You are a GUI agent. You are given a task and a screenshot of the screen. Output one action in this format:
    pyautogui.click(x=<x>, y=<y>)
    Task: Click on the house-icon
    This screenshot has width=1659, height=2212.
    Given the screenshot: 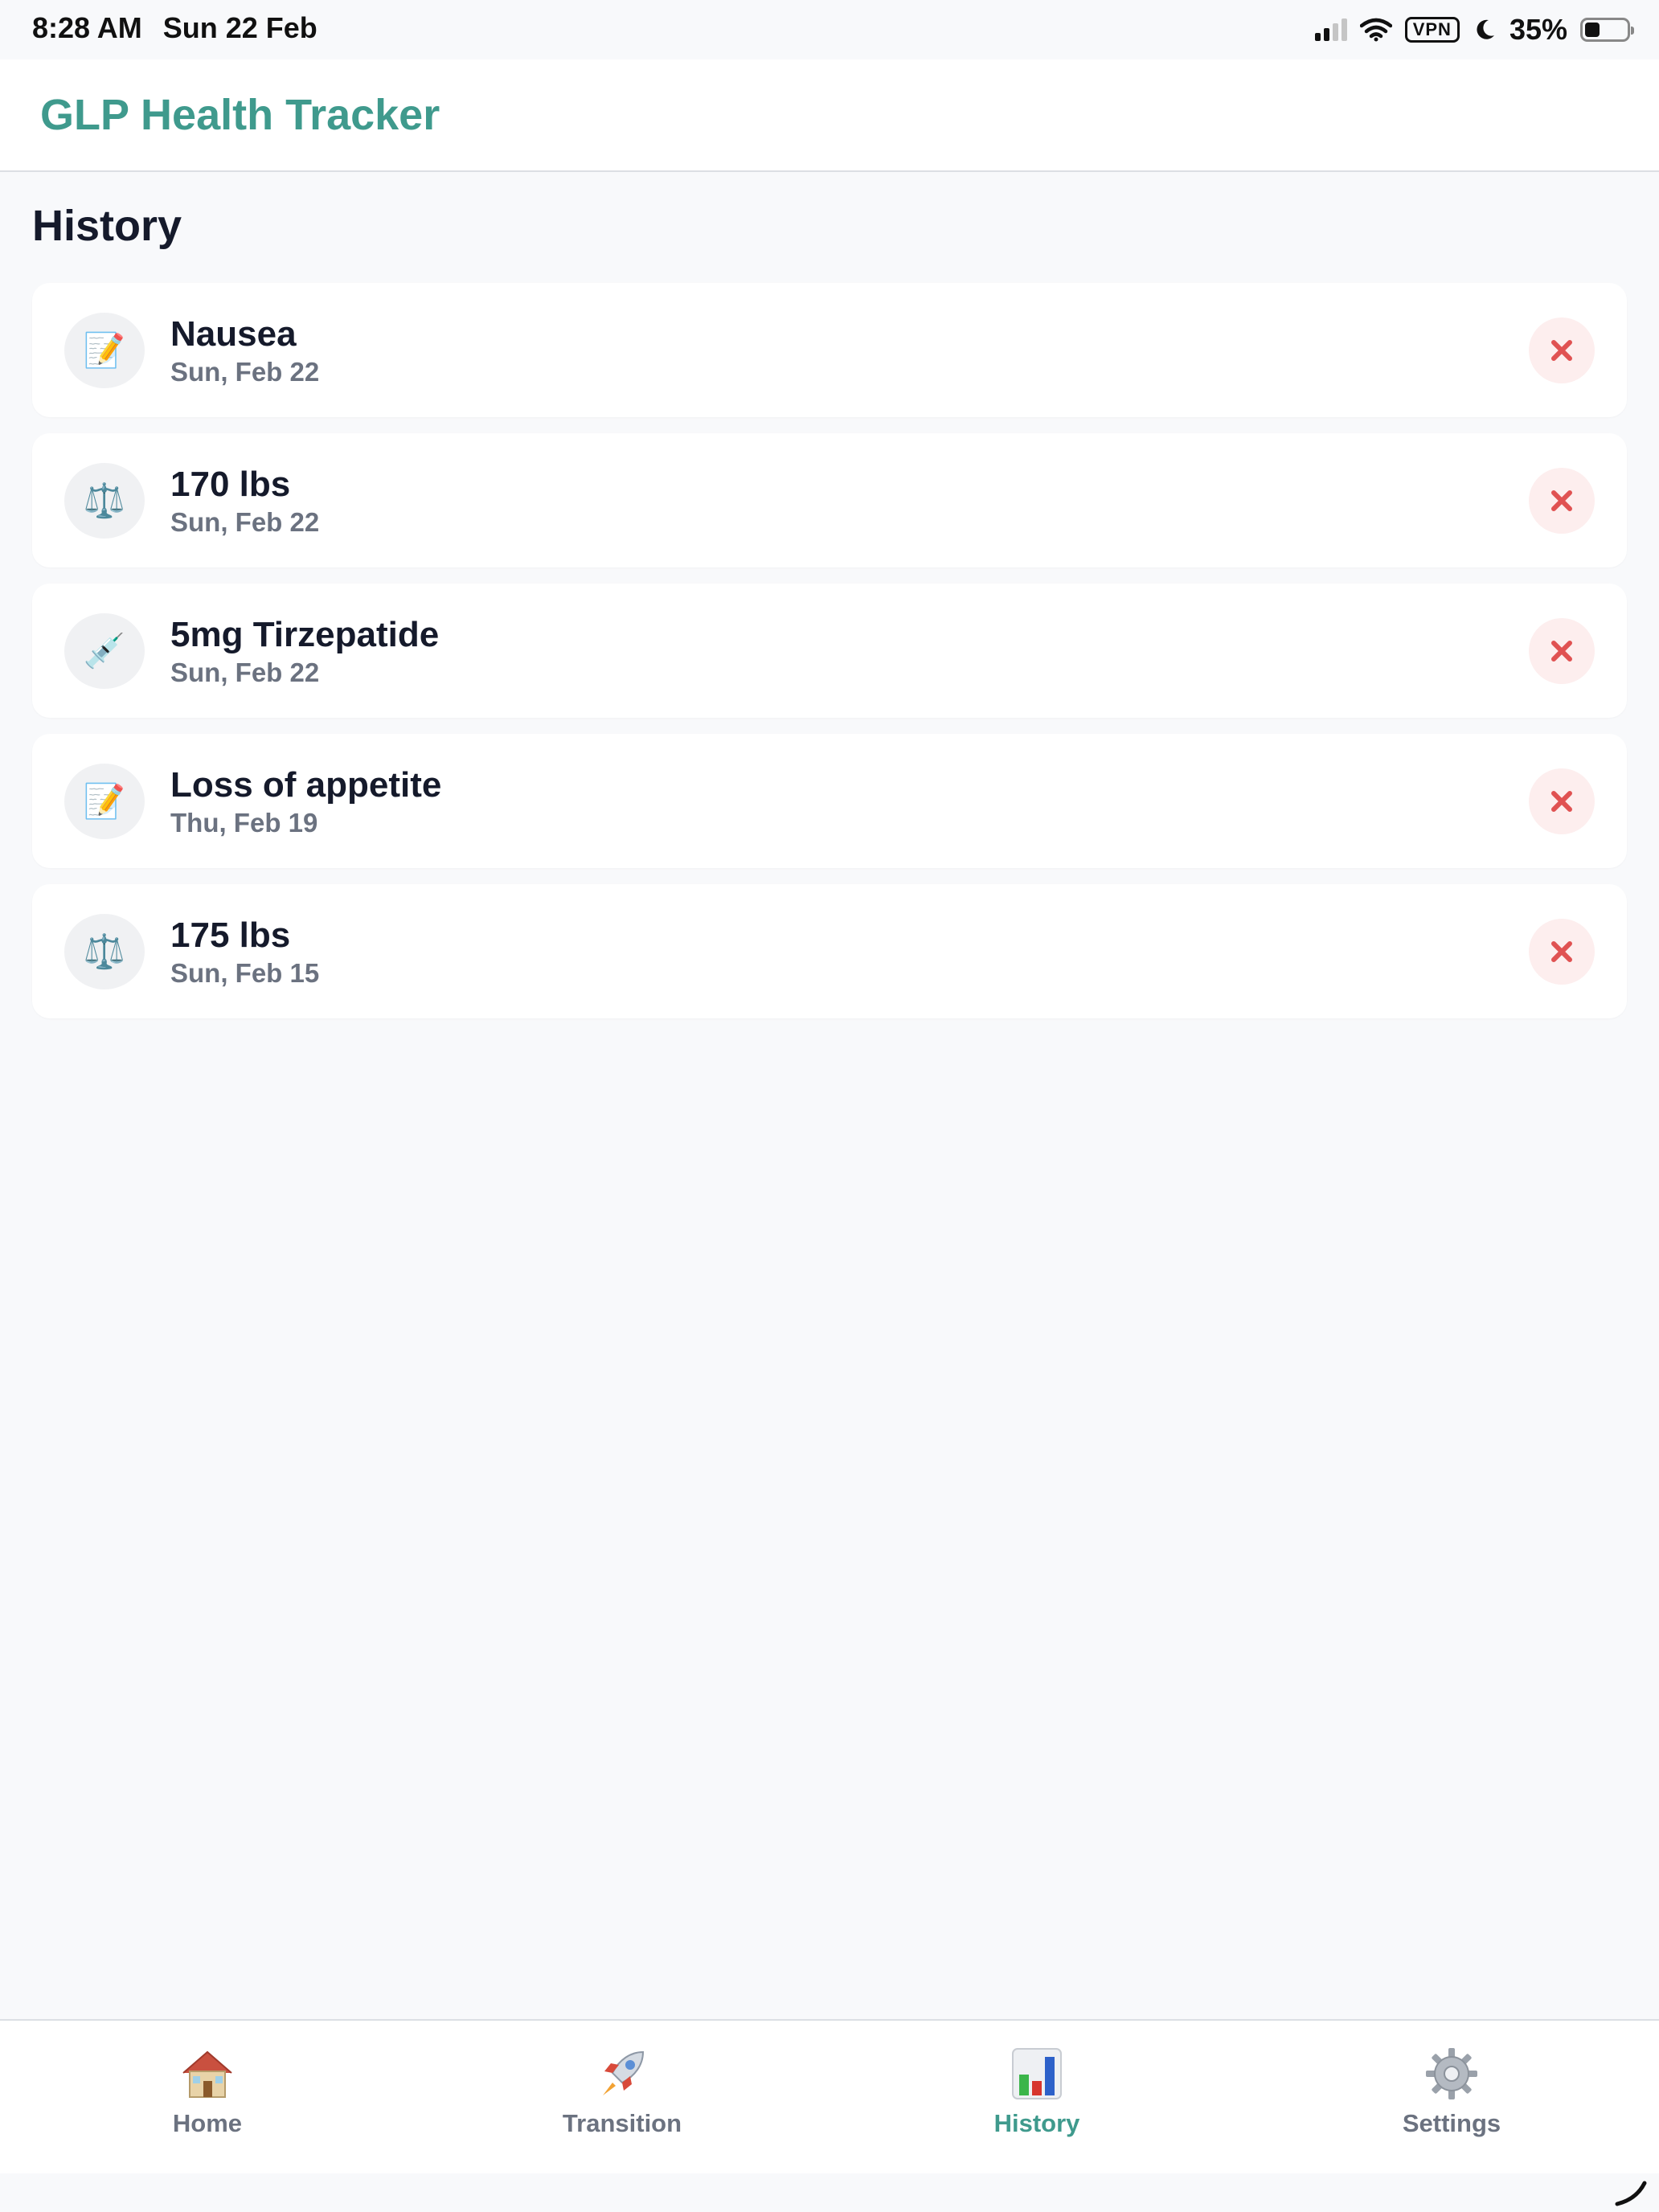 What is the action you would take?
    pyautogui.click(x=207, y=2074)
    